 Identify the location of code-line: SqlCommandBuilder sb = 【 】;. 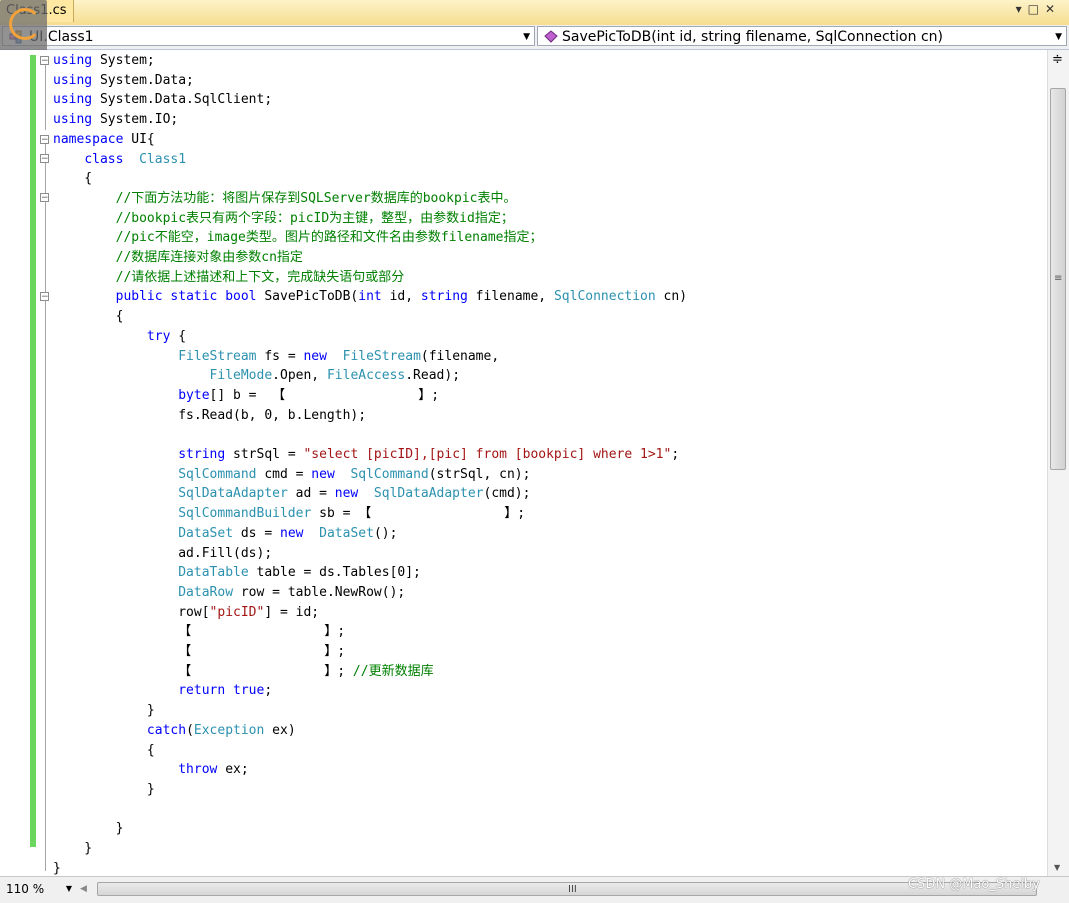
(289, 514).